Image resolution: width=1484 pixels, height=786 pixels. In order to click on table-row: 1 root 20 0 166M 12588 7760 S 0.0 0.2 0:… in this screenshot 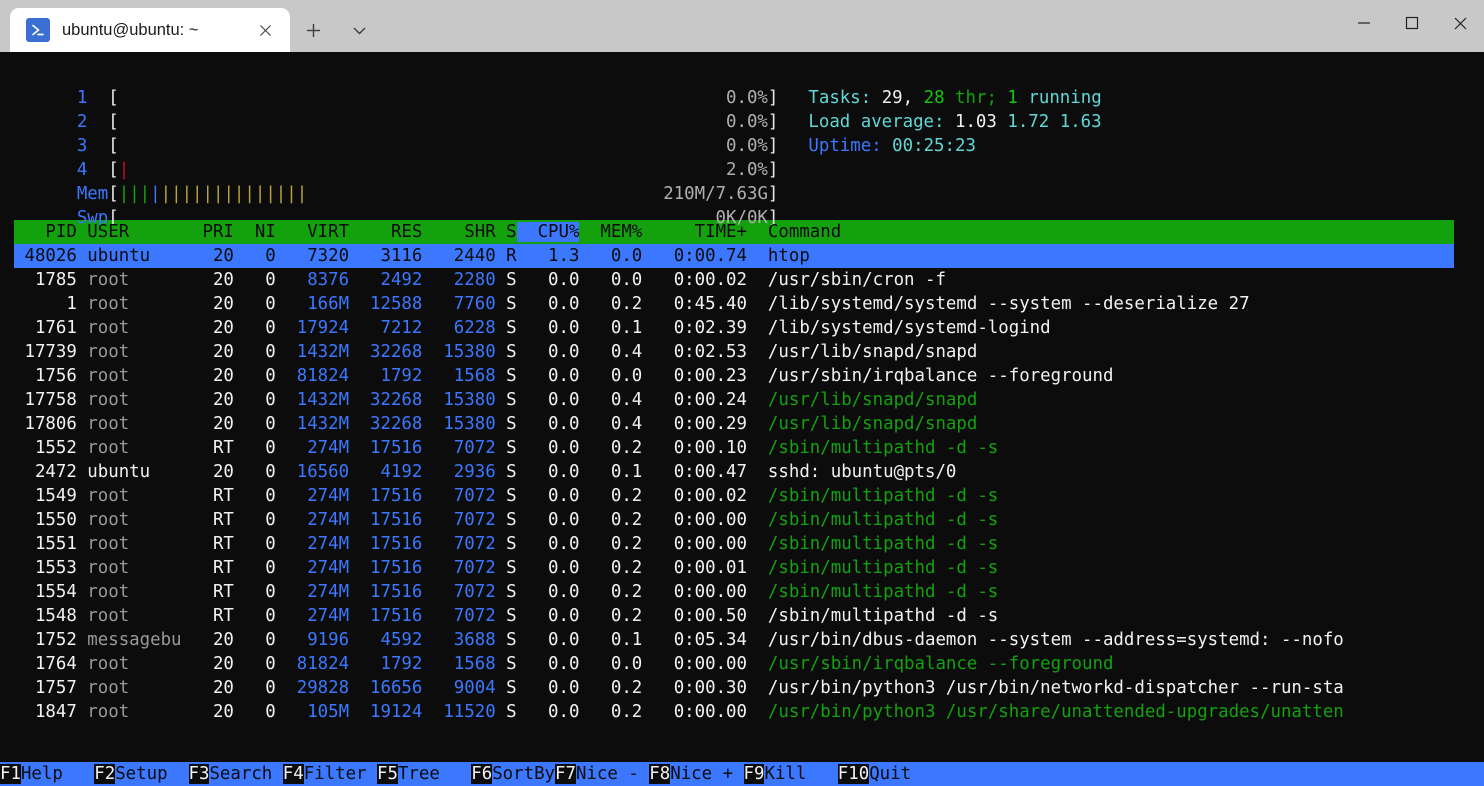, I will do `click(742, 304)`.